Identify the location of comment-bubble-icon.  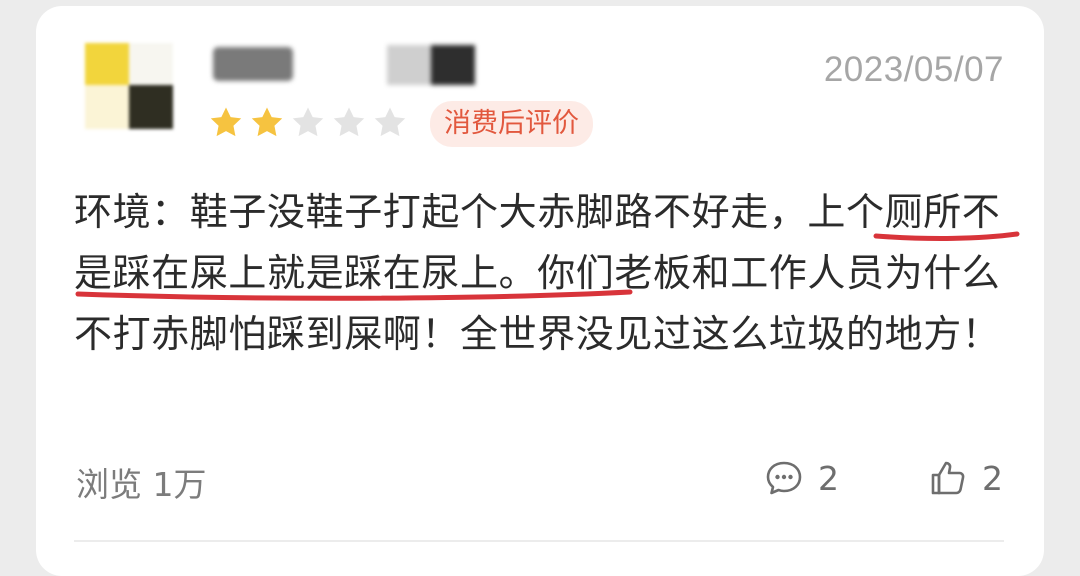
(784, 478).